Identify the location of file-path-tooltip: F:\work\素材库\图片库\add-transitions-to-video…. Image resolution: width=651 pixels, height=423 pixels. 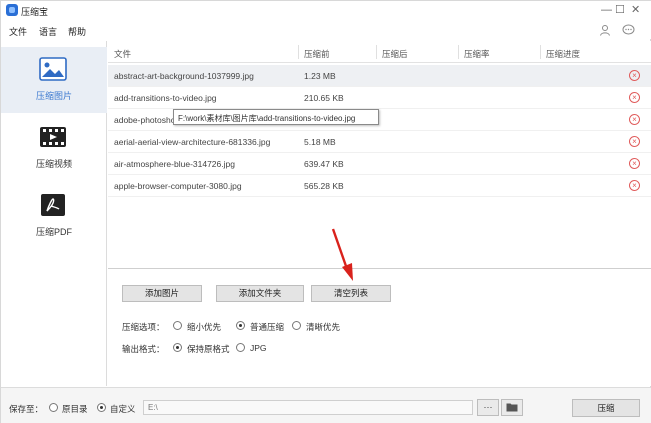
(276, 117).